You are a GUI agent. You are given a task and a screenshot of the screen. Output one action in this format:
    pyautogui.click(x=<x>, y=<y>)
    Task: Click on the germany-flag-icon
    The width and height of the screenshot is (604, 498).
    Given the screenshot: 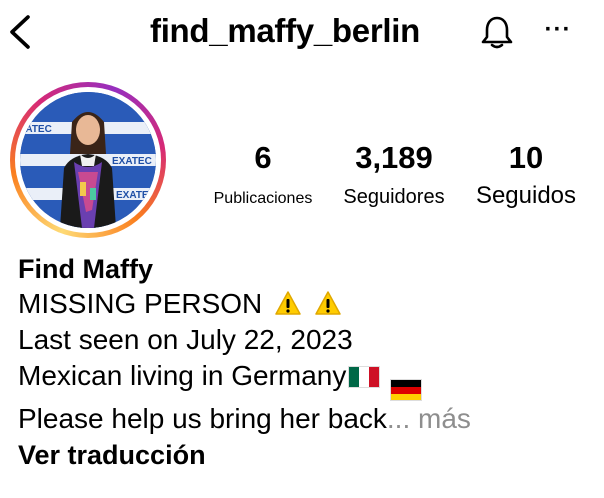 What is the action you would take?
    pyautogui.click(x=406, y=390)
    